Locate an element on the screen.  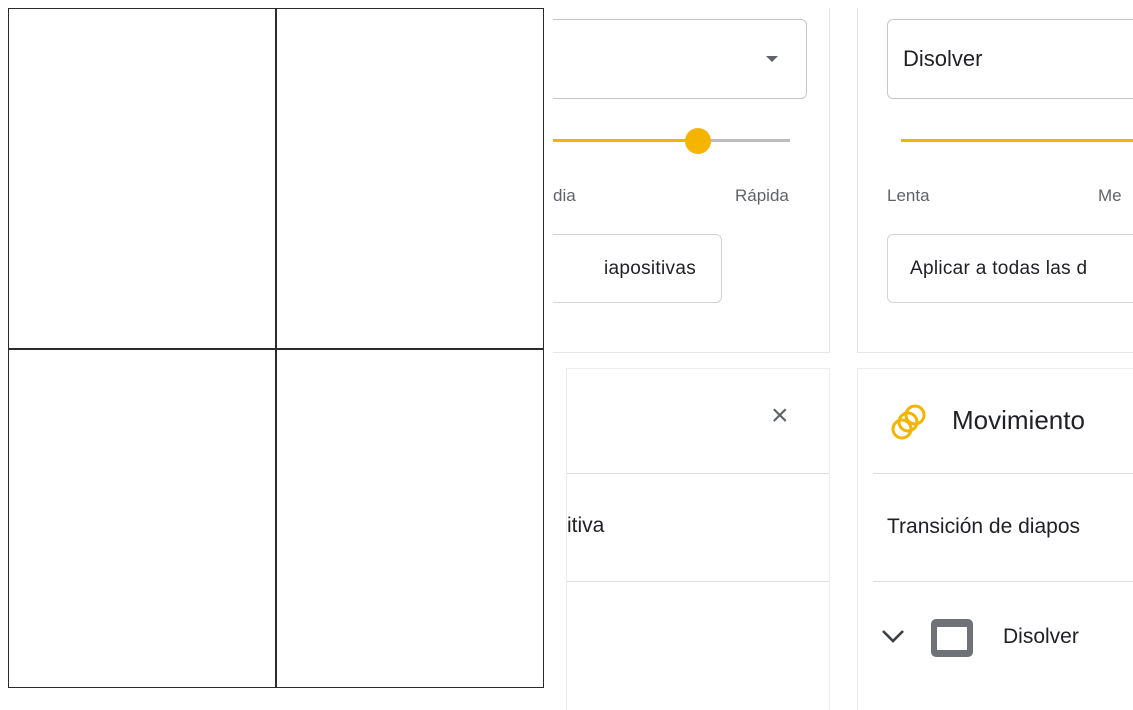
apply-to-all-button: Aplicar a todas las d is located at coordinates (1010, 268).